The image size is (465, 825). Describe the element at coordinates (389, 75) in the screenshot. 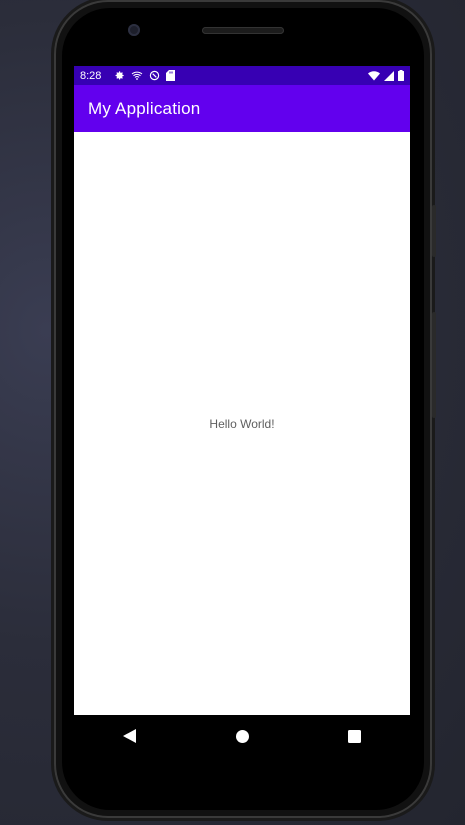

I see `signal-icon` at that location.